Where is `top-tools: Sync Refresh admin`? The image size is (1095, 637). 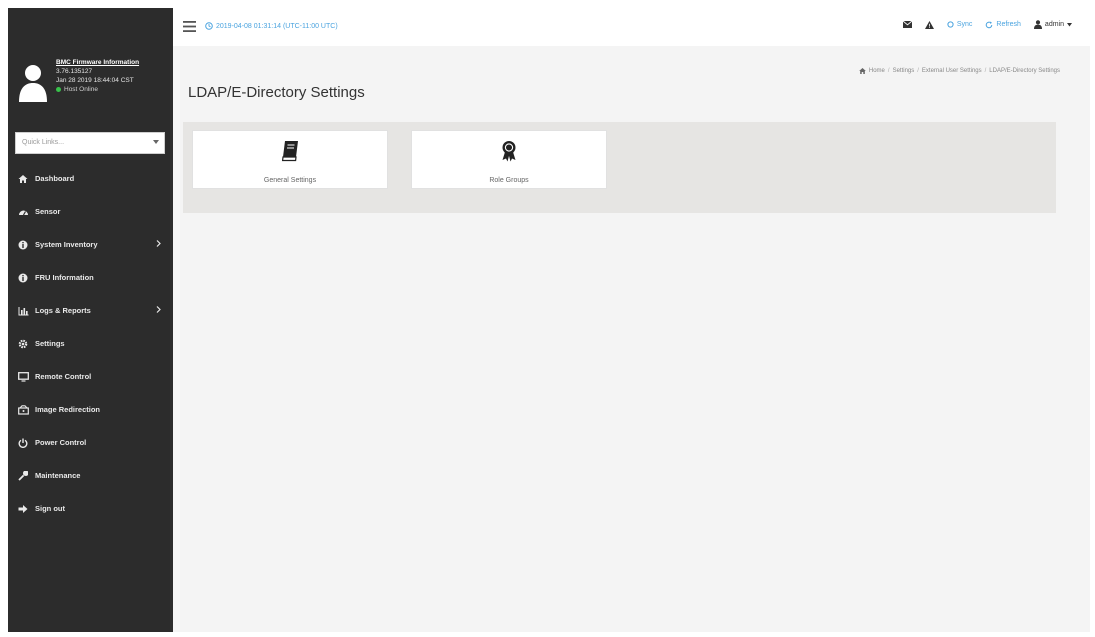
top-tools: Sync Refresh admin is located at coordinates (987, 24).